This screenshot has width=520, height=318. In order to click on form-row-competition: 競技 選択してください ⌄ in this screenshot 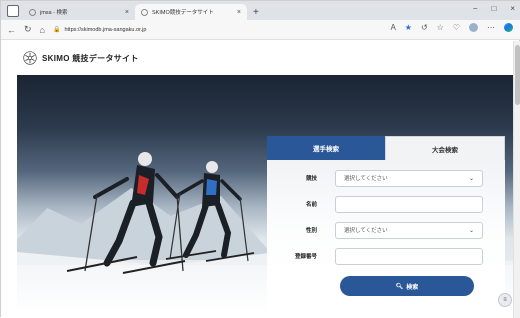, I will do `click(384, 178)`.